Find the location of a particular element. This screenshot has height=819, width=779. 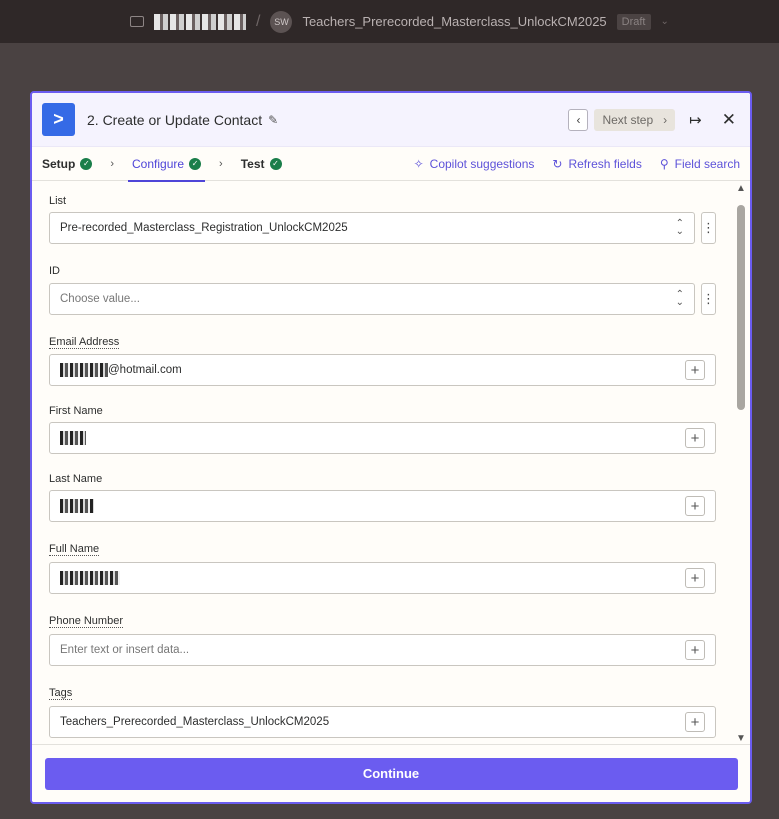

copilot-suggestions-button: ✧ Copilot suggestions is located at coordinates (474, 164).